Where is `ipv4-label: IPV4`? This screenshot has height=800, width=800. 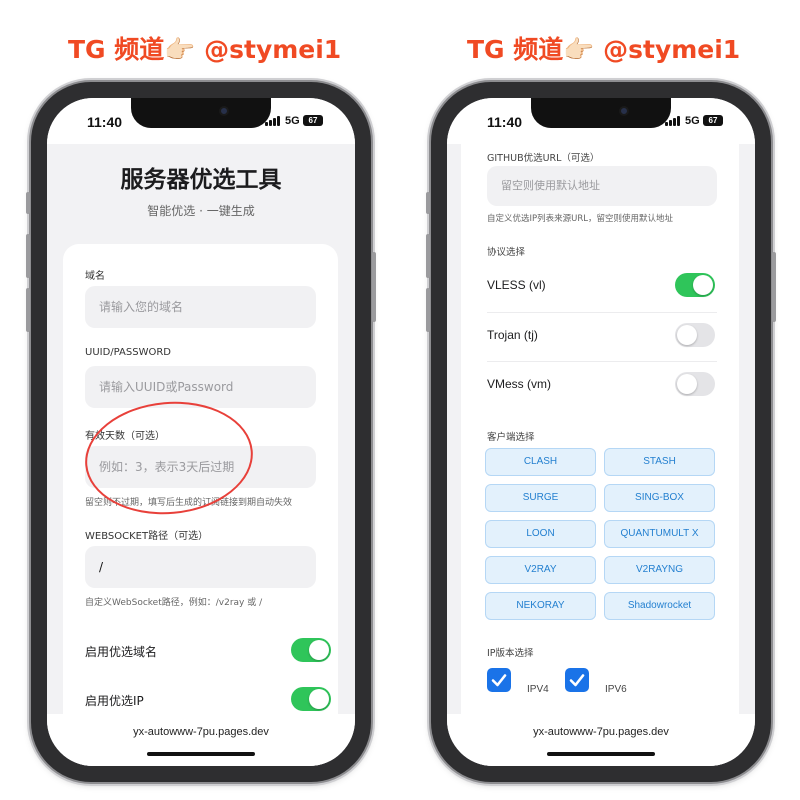 ipv4-label: IPV4 is located at coordinates (538, 689).